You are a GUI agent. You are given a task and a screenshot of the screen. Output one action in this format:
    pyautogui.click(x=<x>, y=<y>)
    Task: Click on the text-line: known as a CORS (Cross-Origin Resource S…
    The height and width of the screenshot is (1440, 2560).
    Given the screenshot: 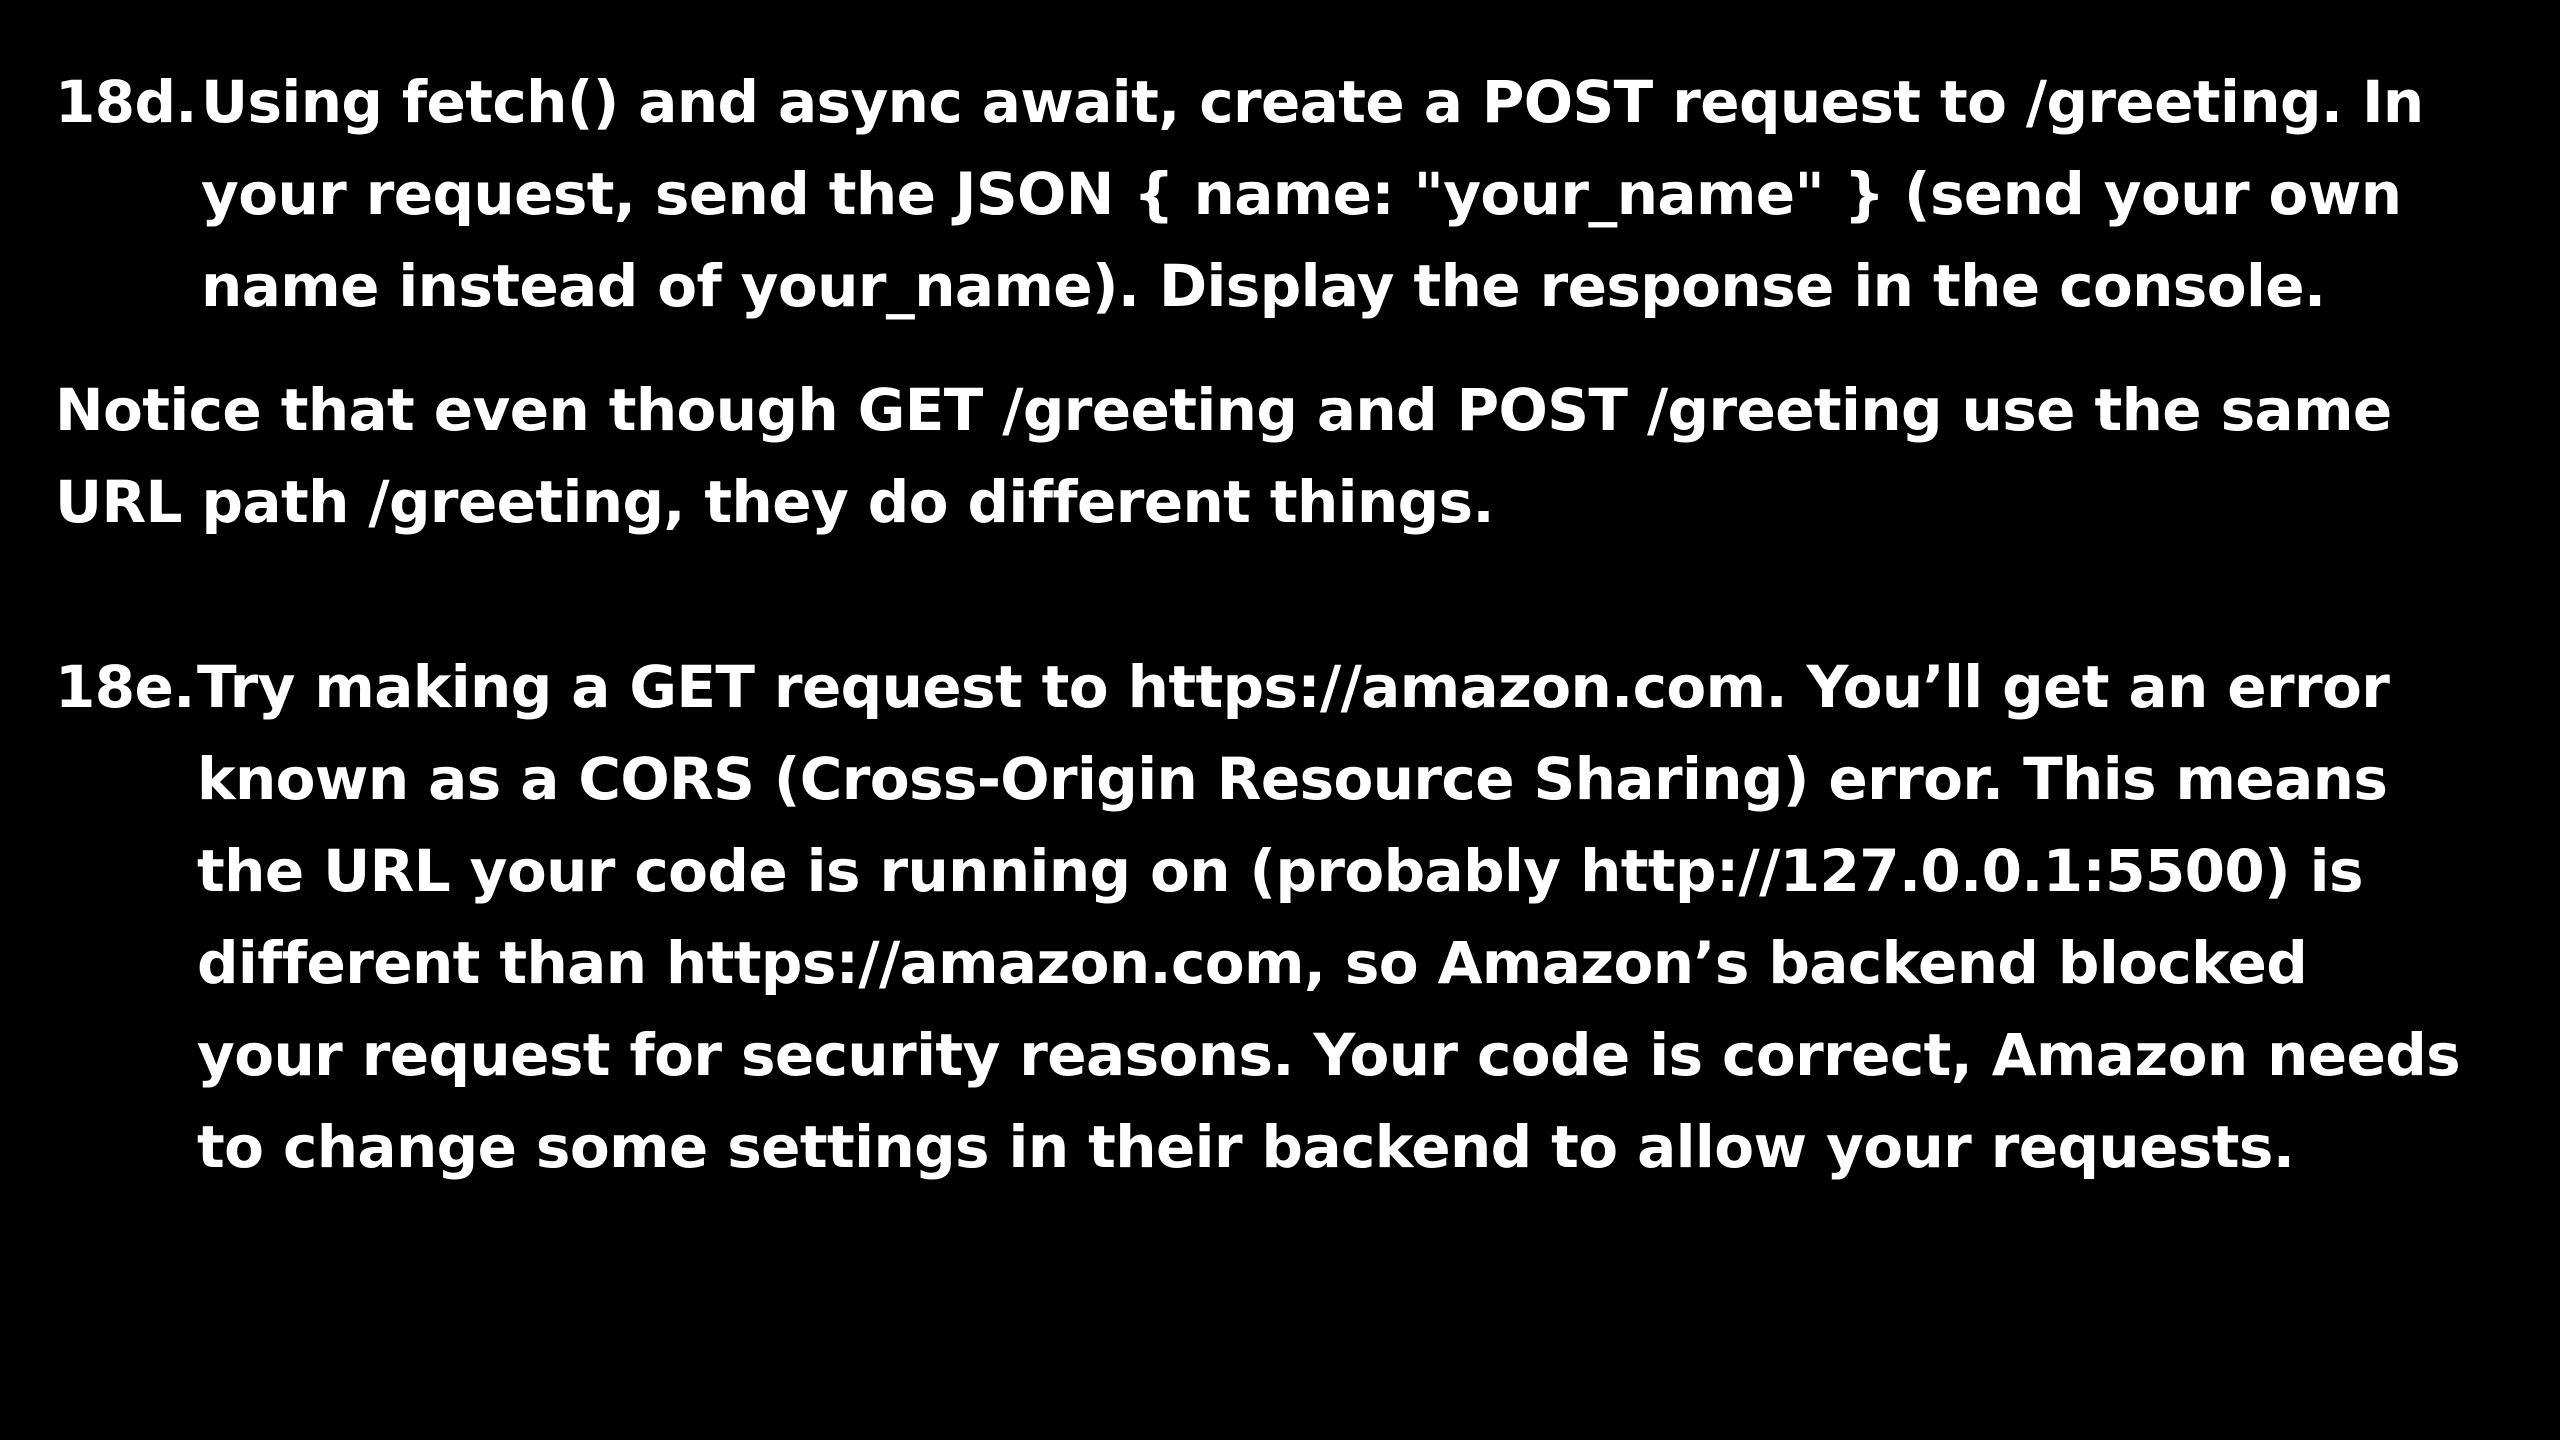 What is the action you would take?
    pyautogui.click(x=1292, y=779)
    